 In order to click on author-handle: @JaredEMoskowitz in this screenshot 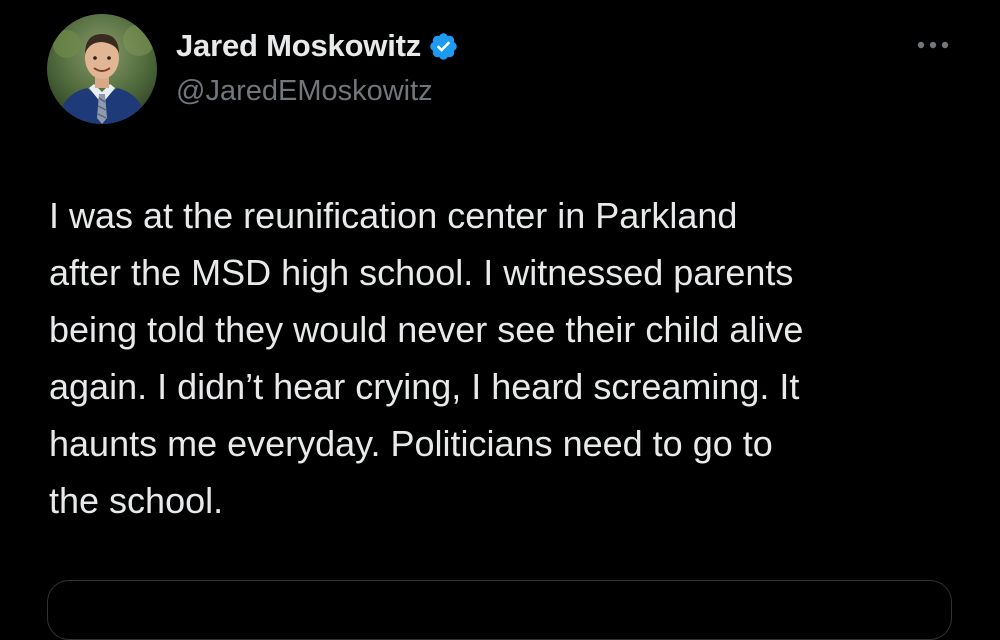, I will do `click(317, 91)`.